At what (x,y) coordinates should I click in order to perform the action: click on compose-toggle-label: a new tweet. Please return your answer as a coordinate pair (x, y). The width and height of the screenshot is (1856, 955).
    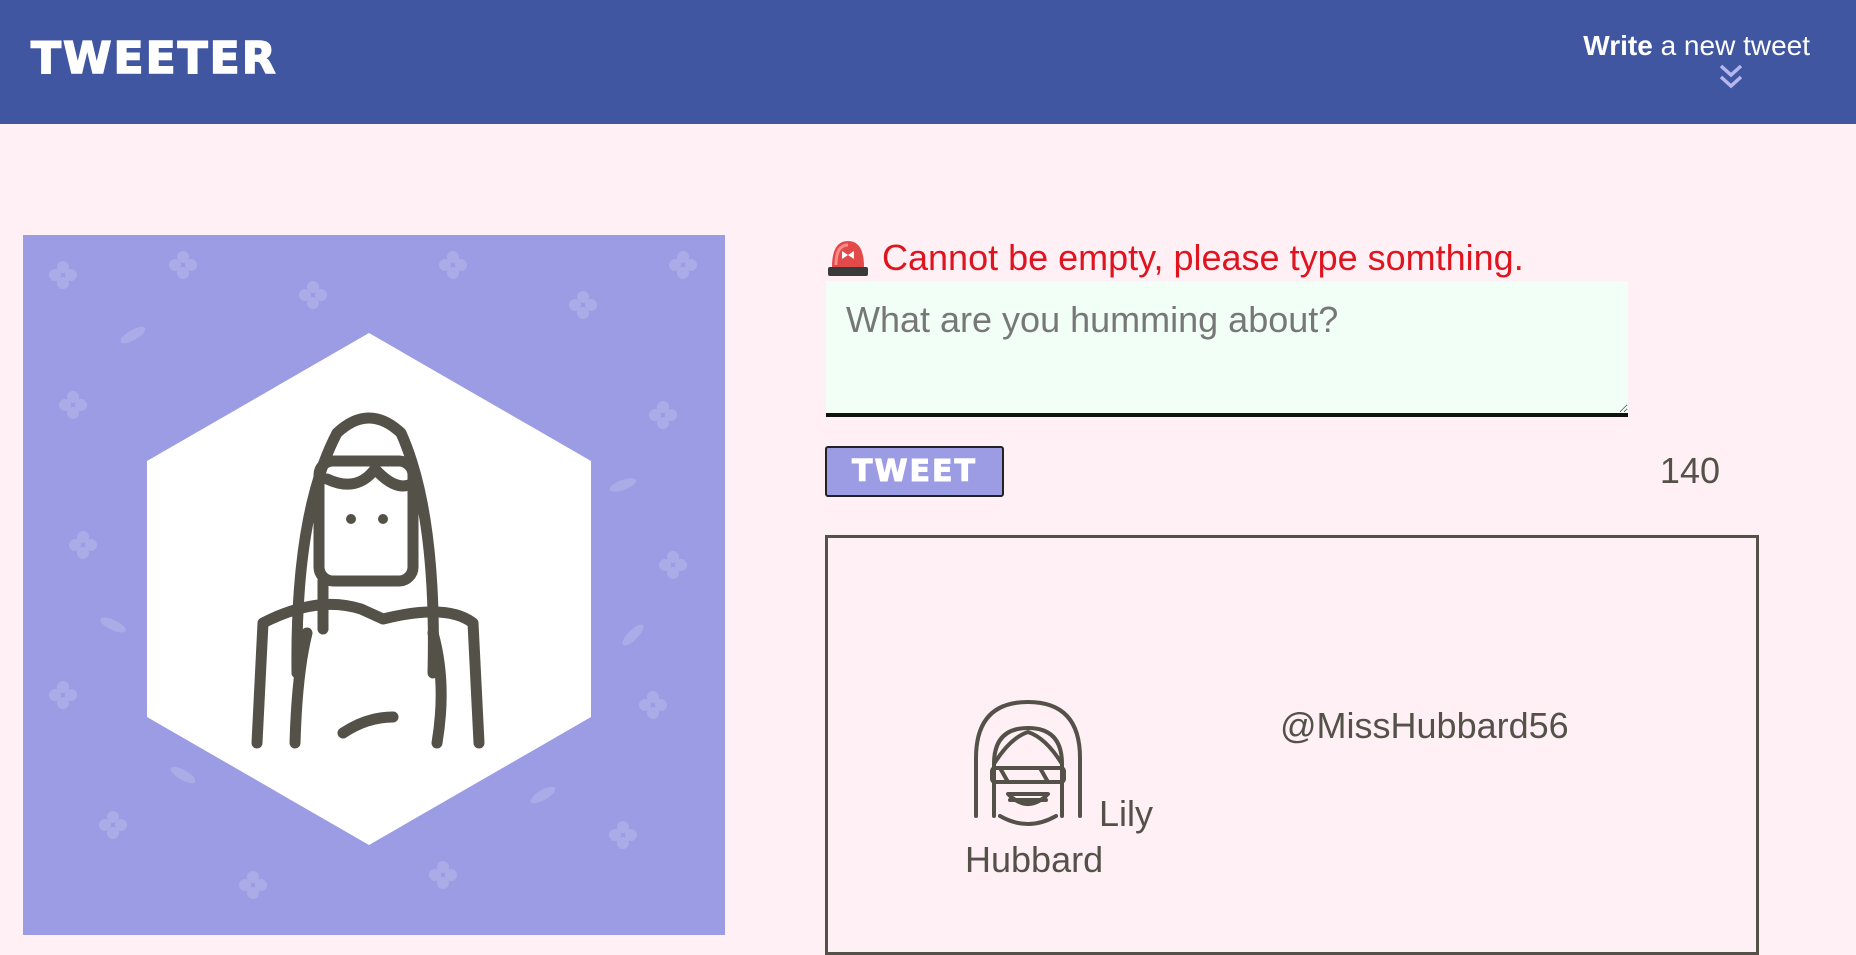
    Looking at the image, I should click on (1731, 45).